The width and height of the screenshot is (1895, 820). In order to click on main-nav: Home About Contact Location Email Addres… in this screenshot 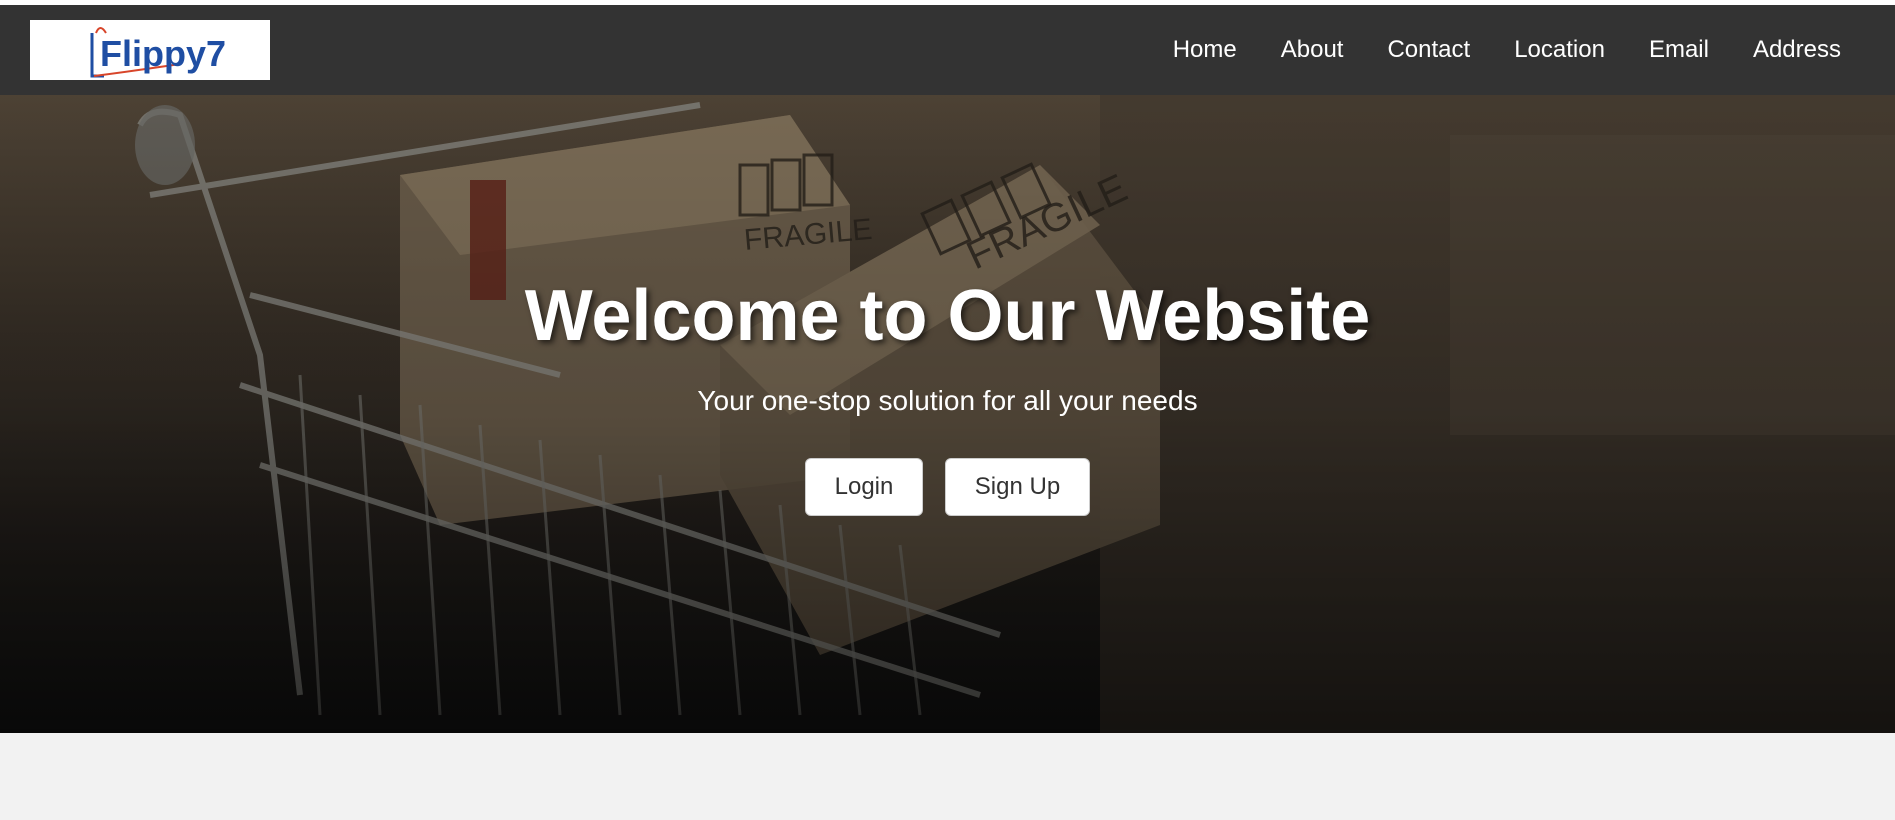, I will do `click(1507, 50)`.